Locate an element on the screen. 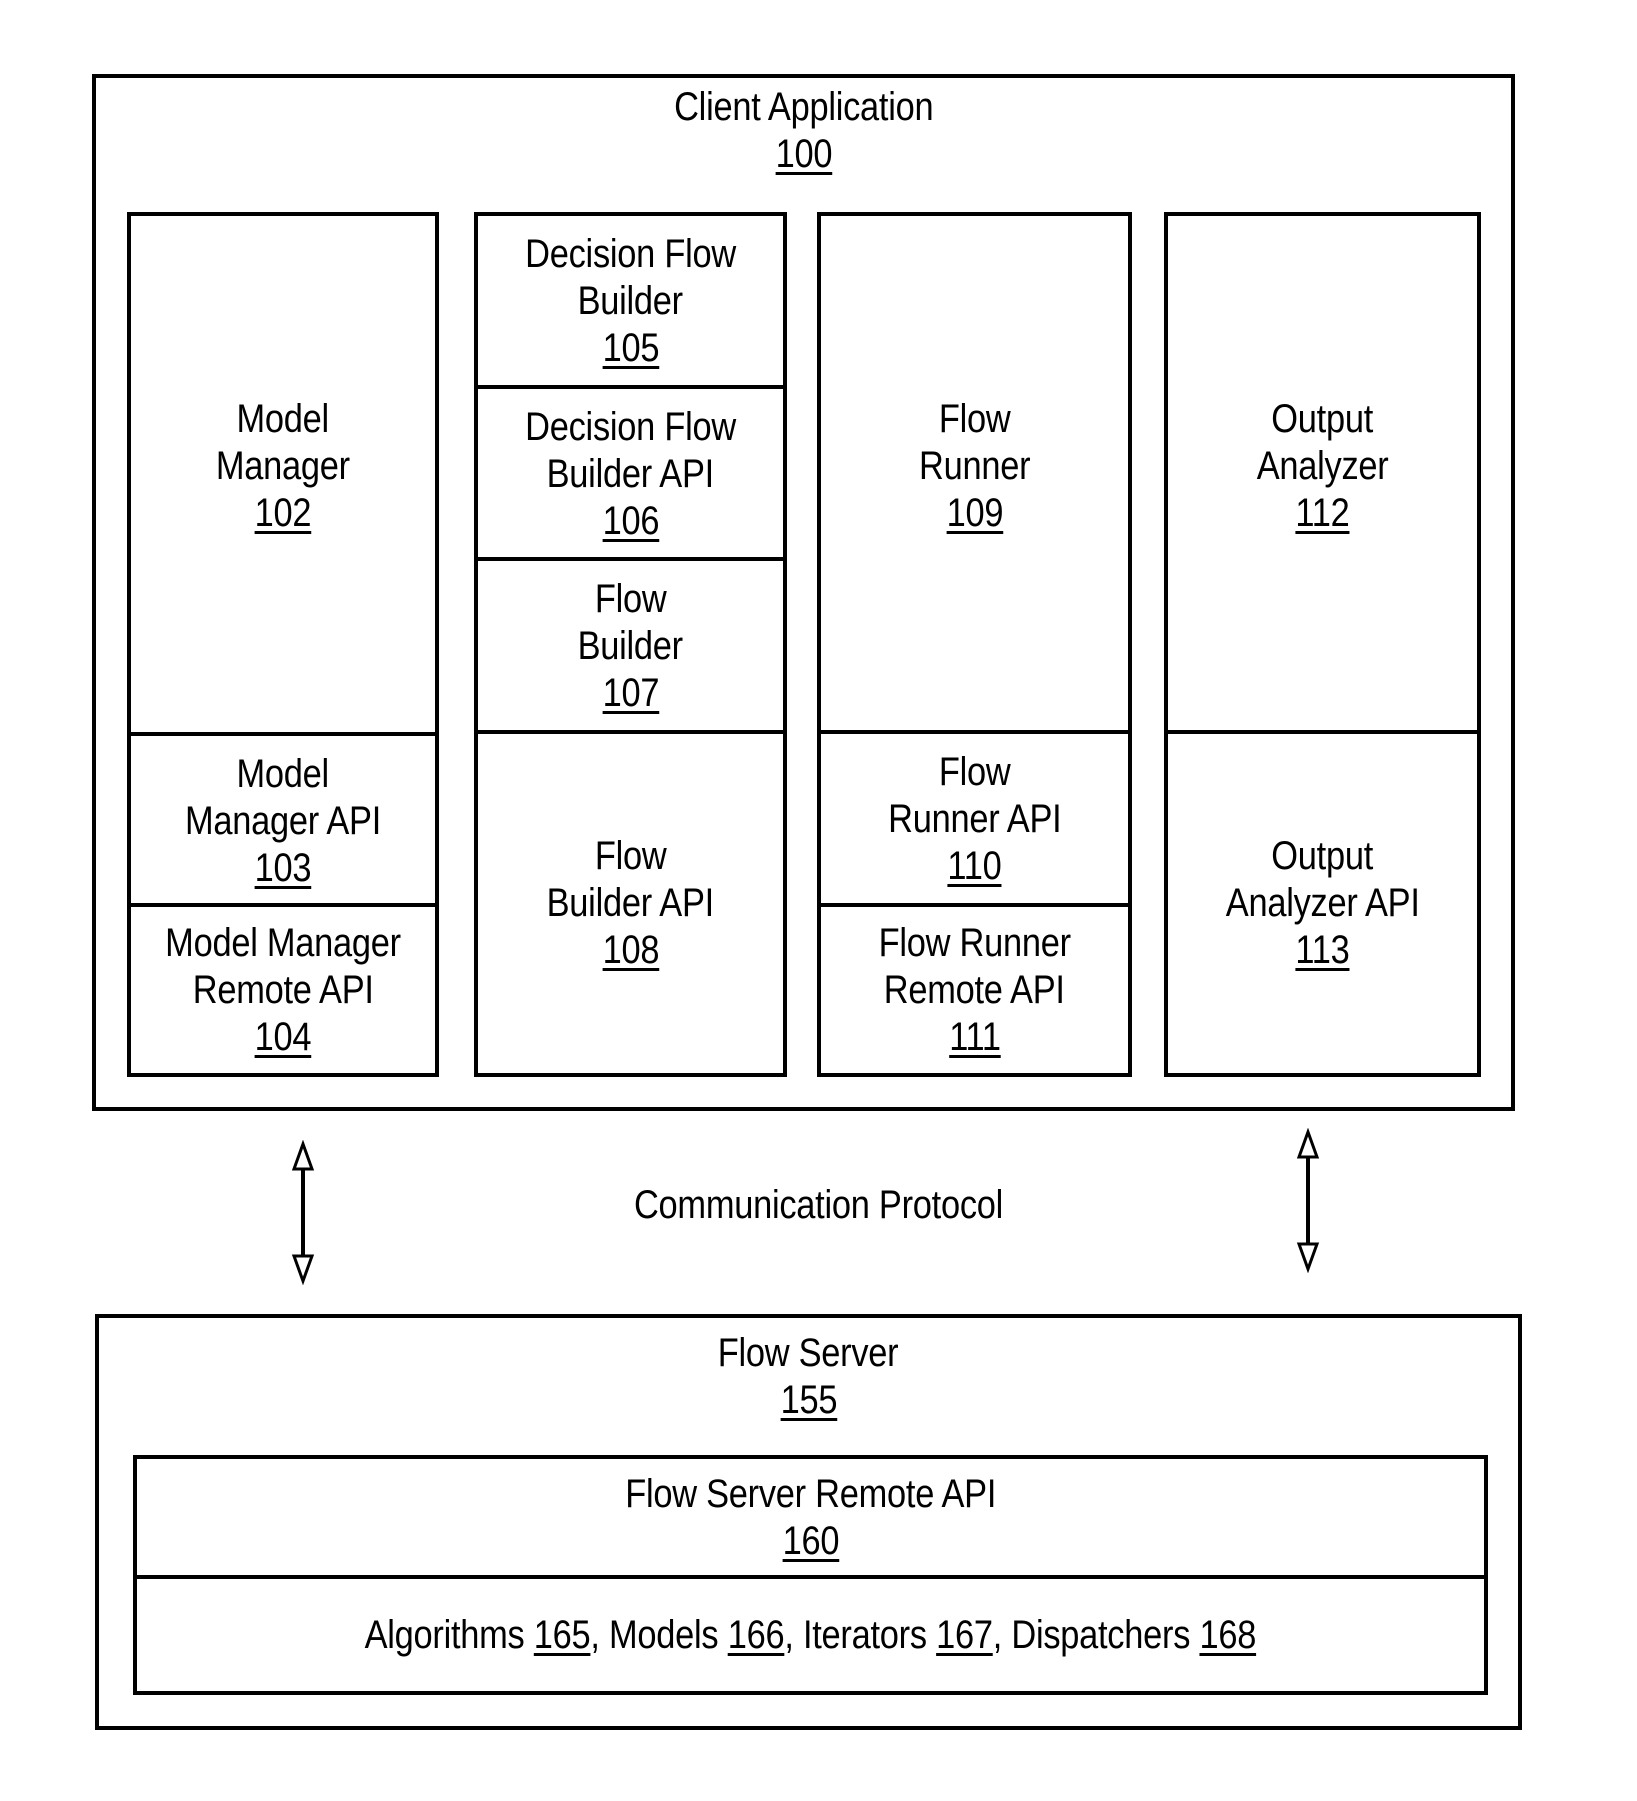 The width and height of the screenshot is (1637, 1801). flow-server-number: 155 is located at coordinates (808, 1400).